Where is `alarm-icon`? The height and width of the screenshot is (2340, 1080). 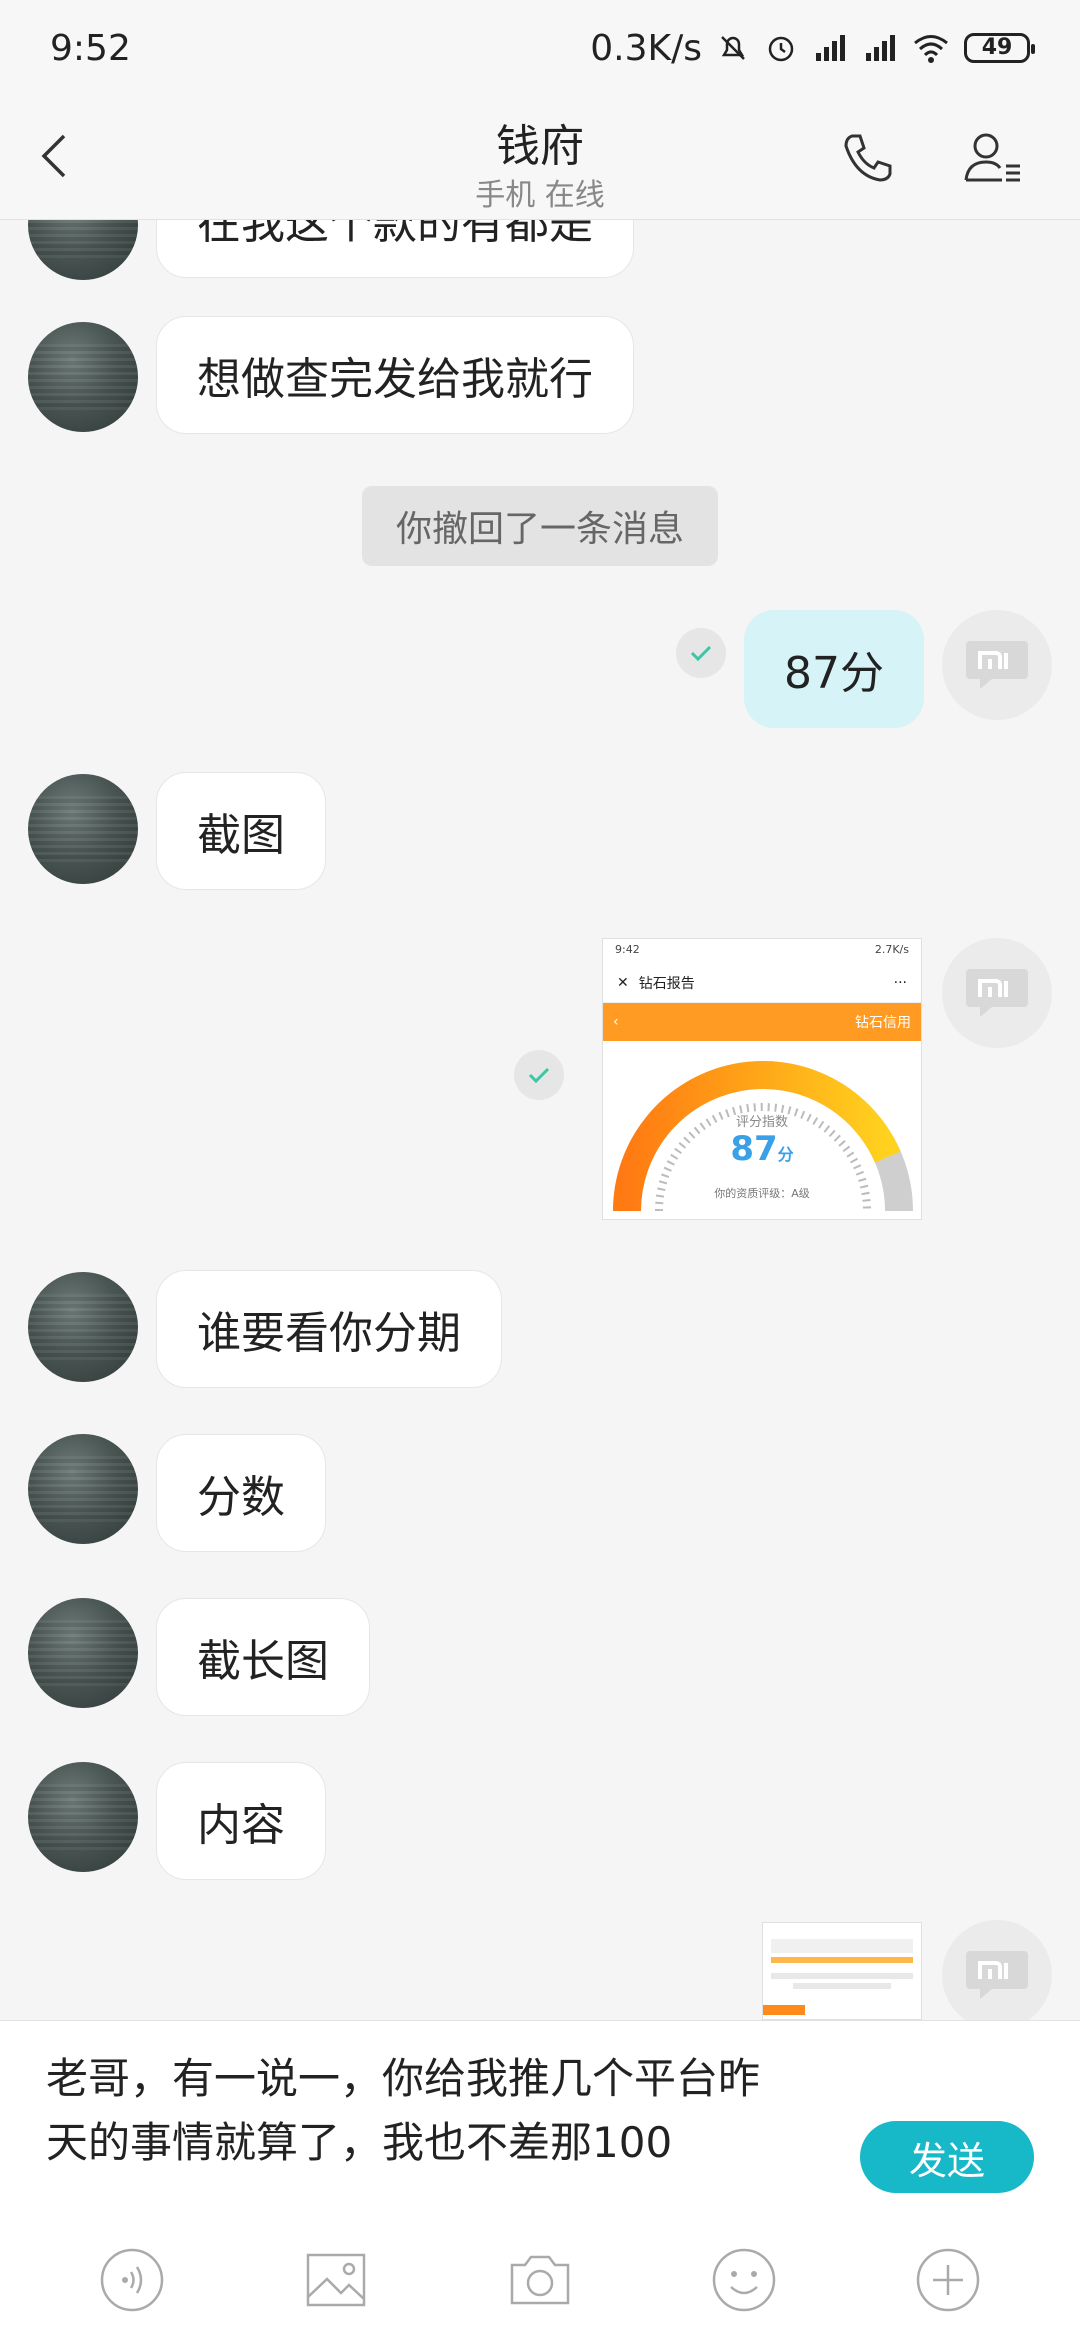
alarm-icon is located at coordinates (781, 49).